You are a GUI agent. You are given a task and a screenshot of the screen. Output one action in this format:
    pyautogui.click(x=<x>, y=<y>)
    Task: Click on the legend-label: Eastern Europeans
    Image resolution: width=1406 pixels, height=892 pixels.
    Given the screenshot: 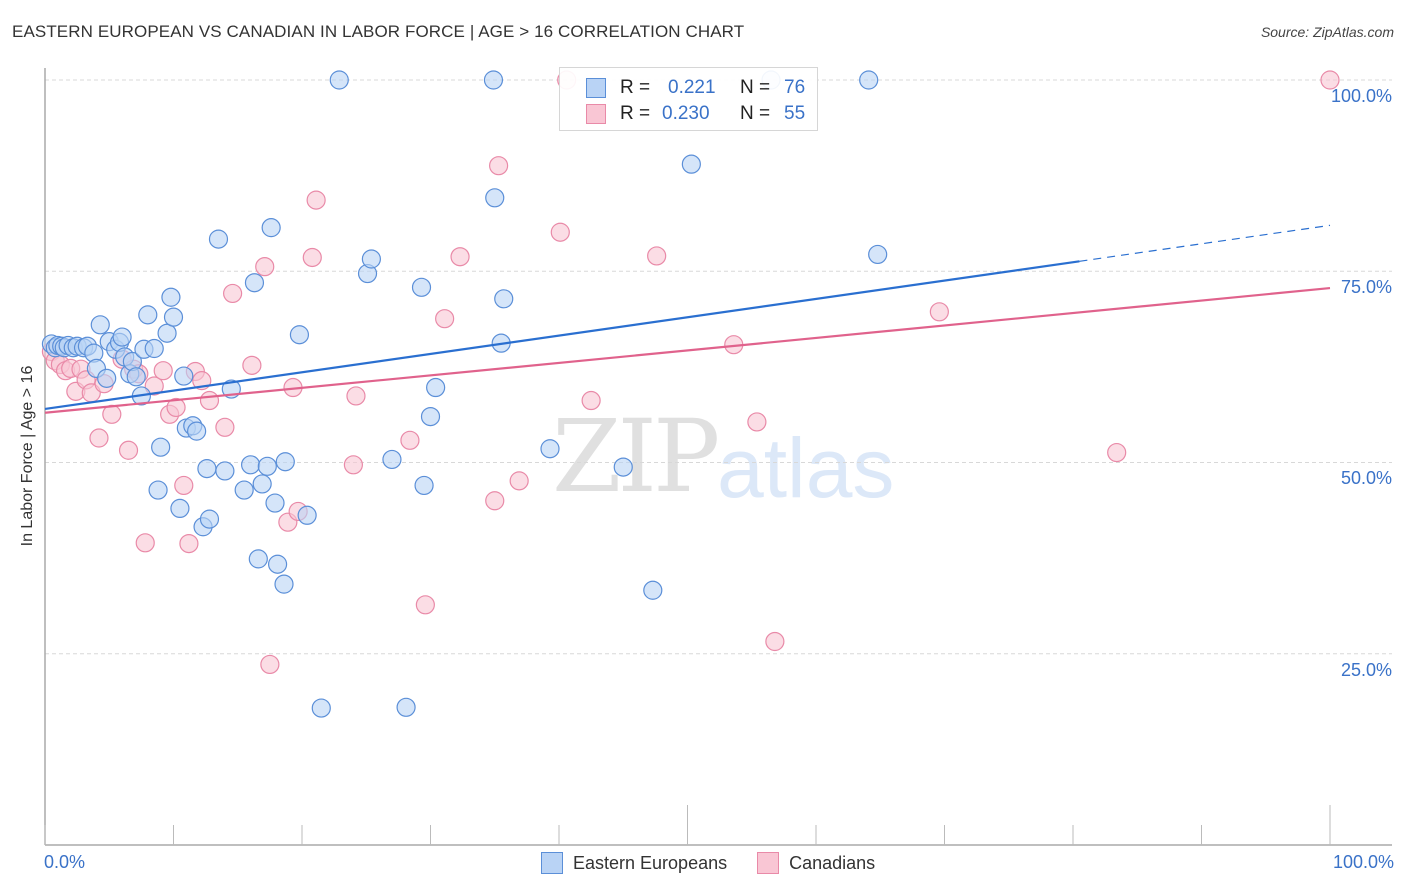 What is the action you would take?
    pyautogui.click(x=650, y=862)
    